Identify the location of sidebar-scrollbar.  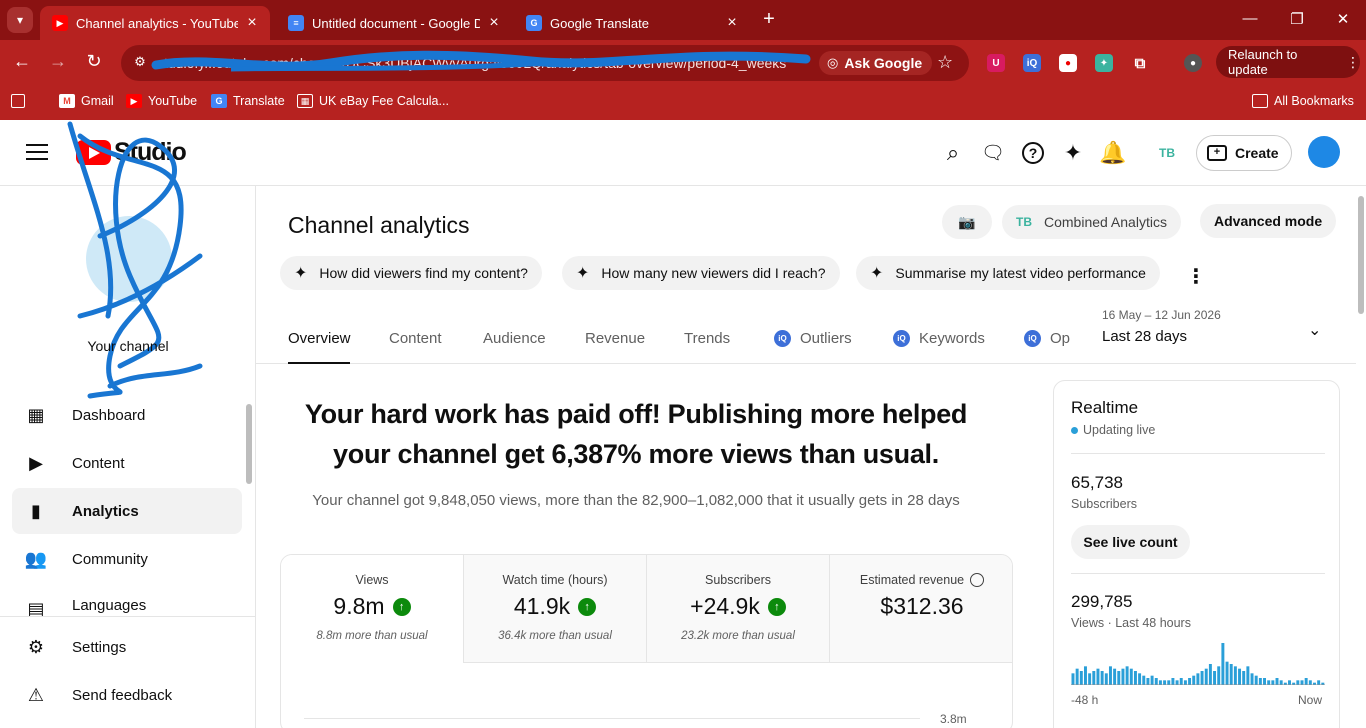
(249, 444).